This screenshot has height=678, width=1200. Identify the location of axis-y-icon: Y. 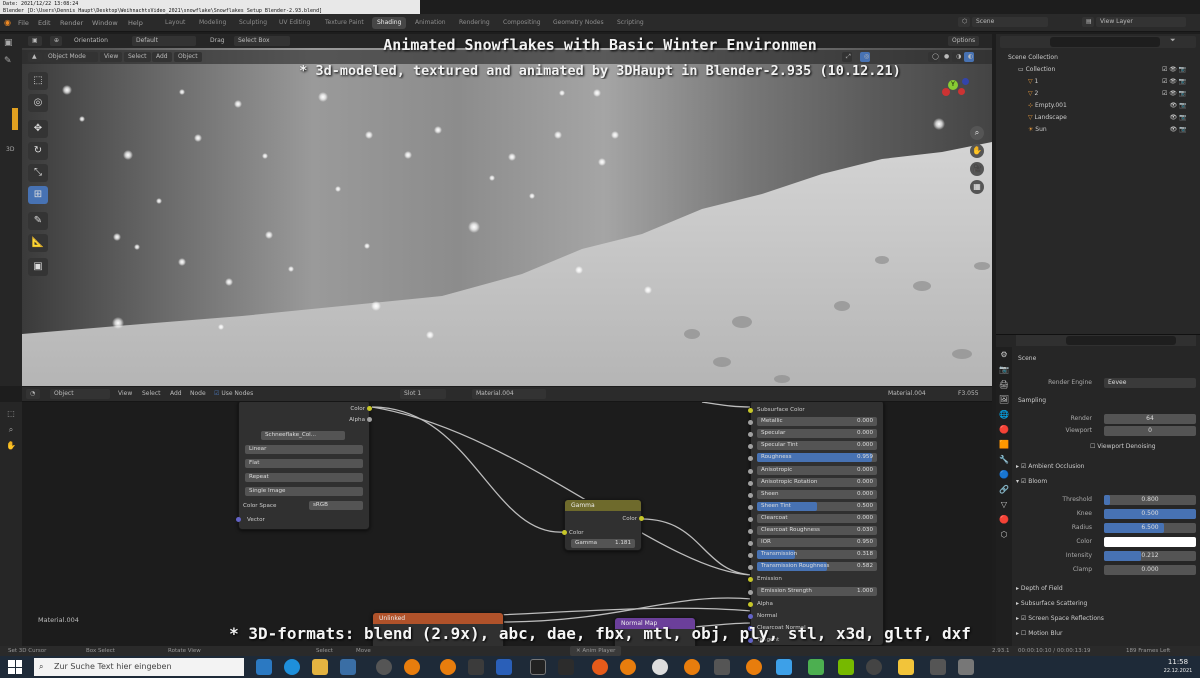
(953, 85).